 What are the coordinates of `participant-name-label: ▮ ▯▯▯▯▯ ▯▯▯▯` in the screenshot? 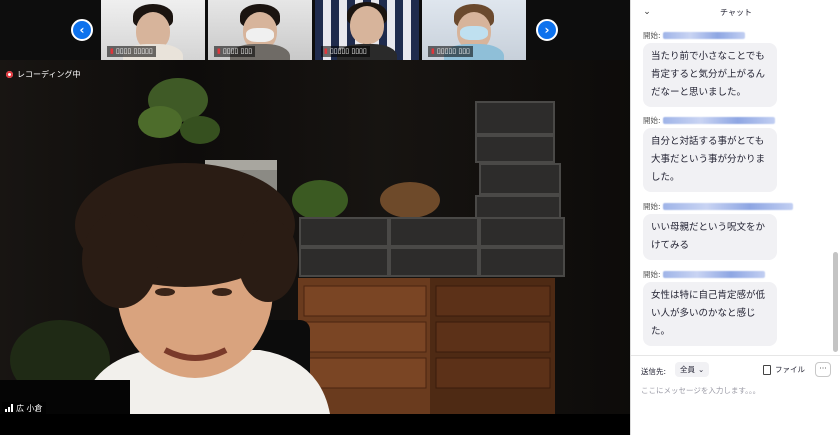 It's located at (345, 51).